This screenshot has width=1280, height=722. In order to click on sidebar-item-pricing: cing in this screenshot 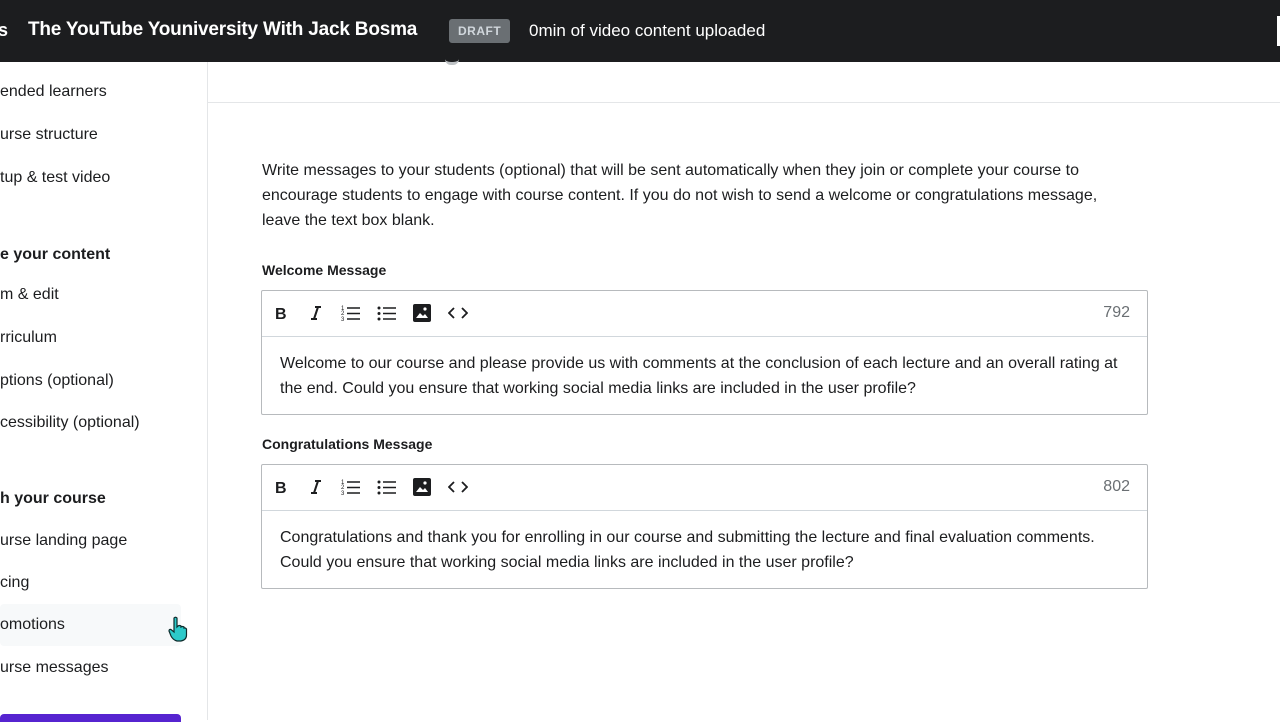, I will do `click(14, 583)`.